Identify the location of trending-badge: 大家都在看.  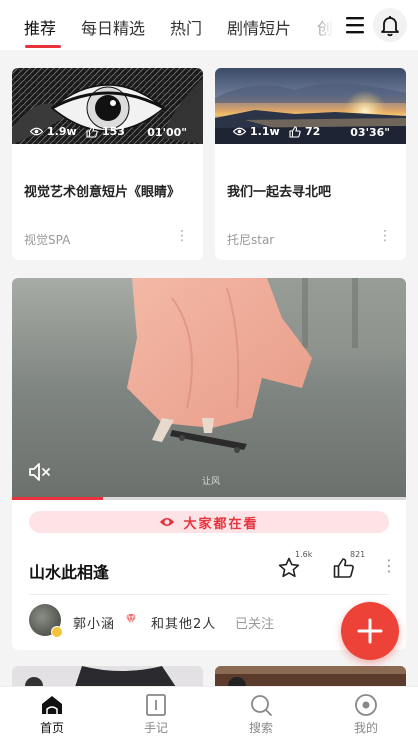
(209, 522).